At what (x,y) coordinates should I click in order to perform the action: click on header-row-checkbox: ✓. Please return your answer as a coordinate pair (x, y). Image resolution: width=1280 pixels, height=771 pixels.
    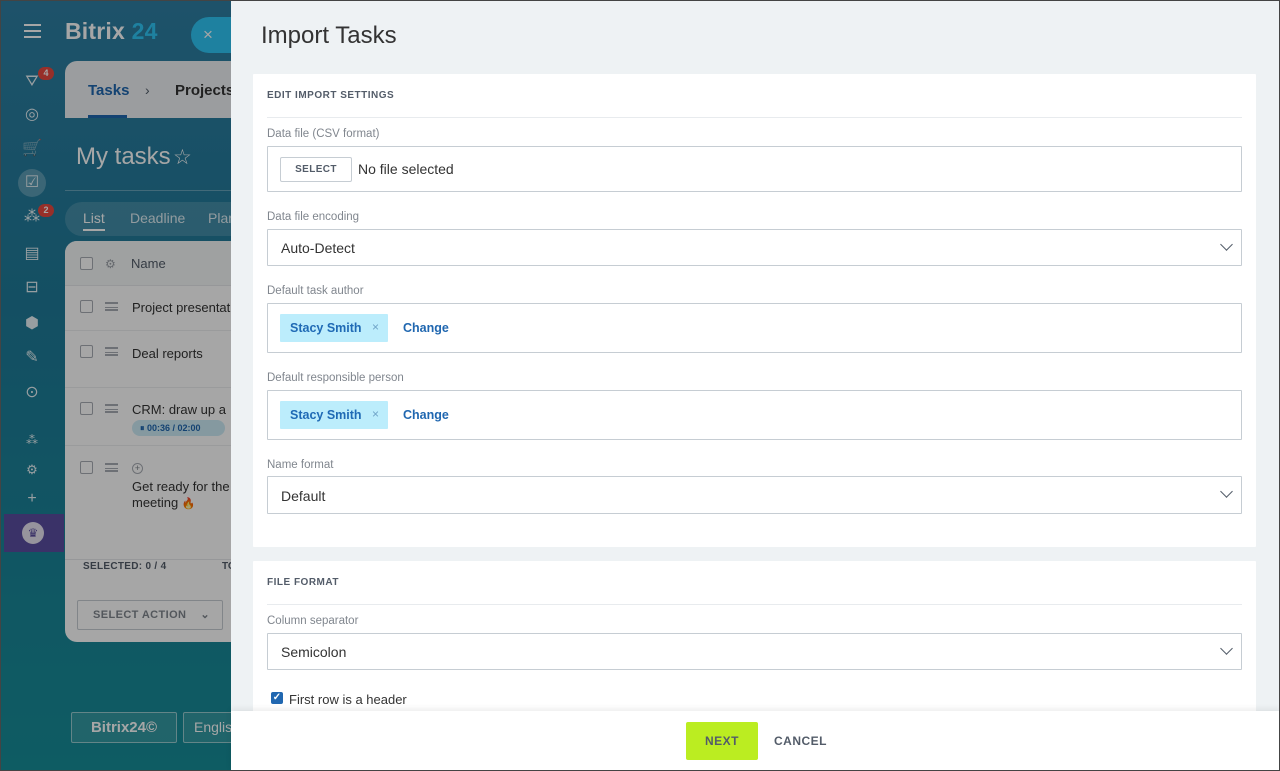
    Looking at the image, I should click on (277, 698).